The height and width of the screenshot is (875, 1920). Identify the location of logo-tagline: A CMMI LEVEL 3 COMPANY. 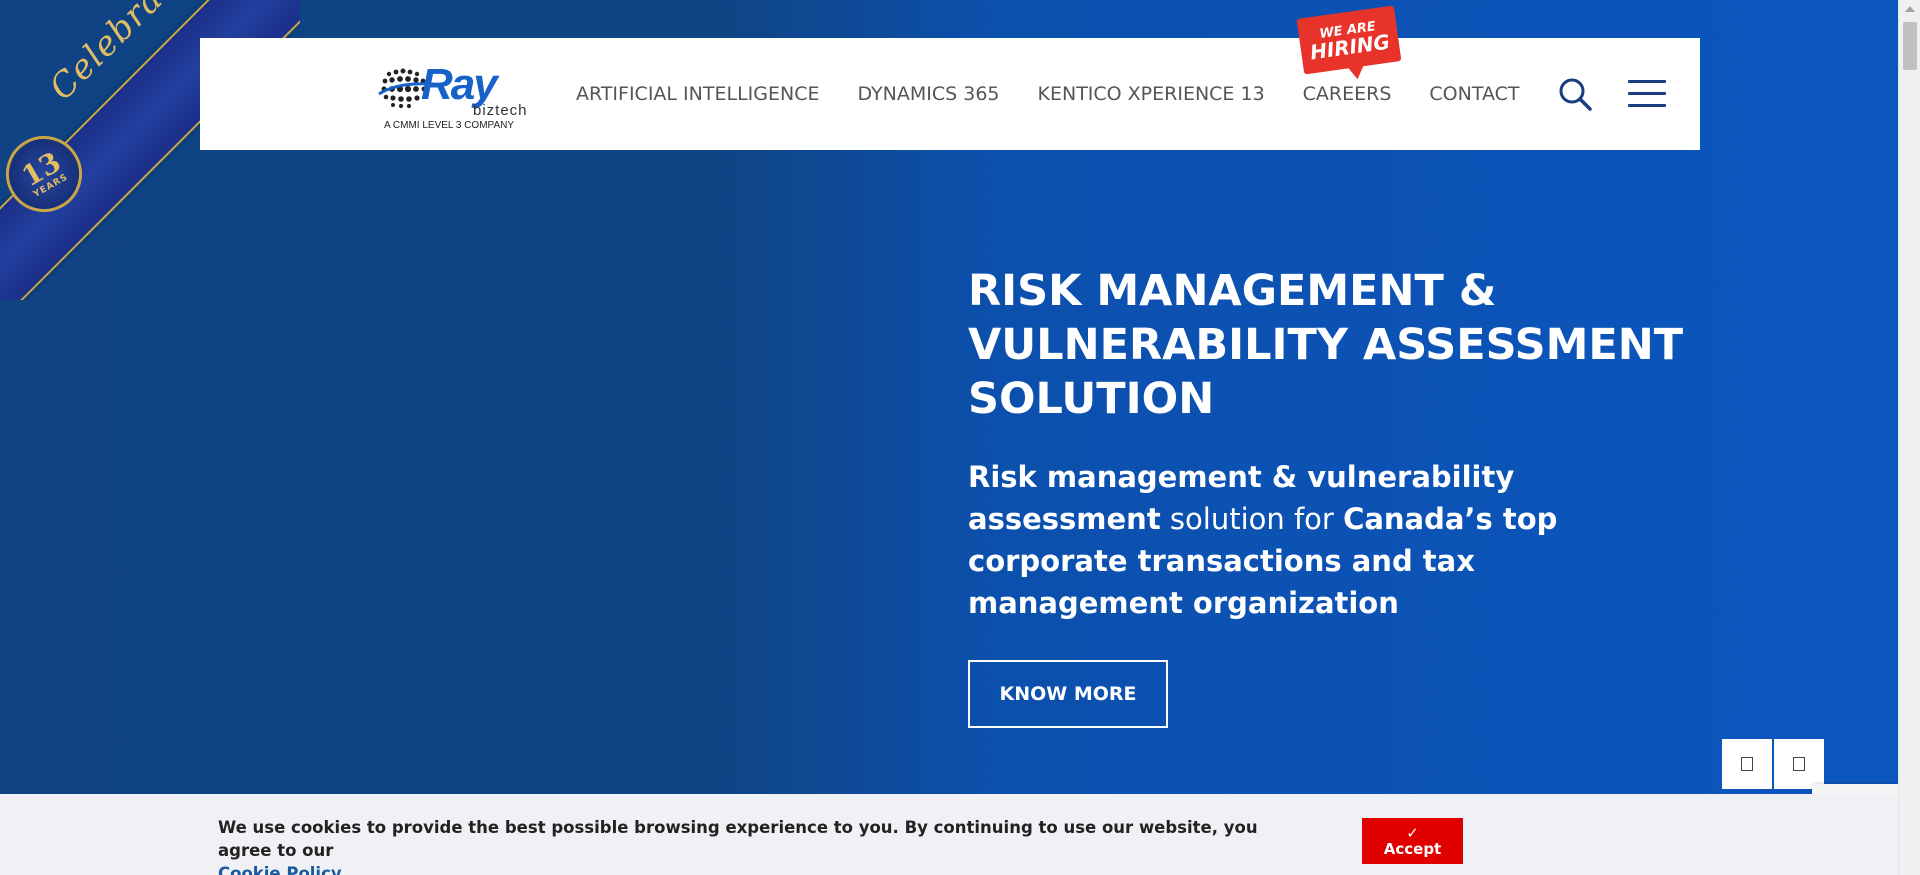
(449, 125).